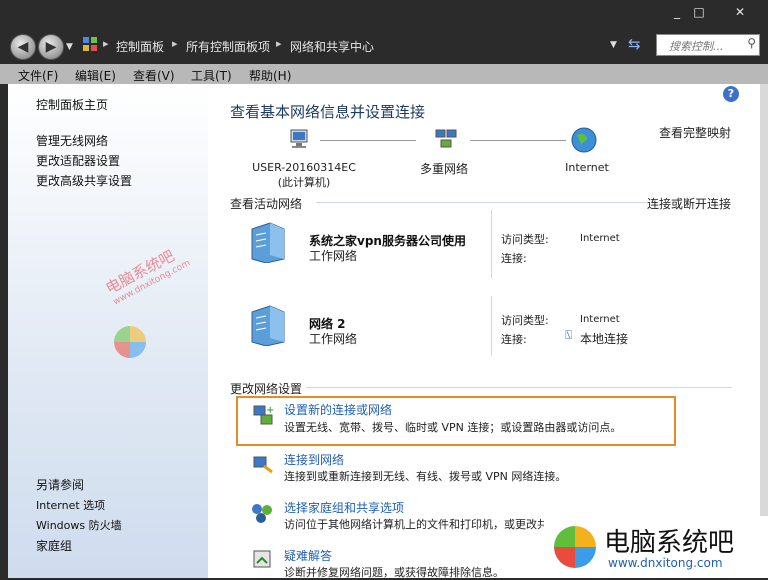 This screenshot has height=580, width=768. What do you see at coordinates (514, 339) in the screenshot?
I see `network-2-conn-label: 连接:` at bounding box center [514, 339].